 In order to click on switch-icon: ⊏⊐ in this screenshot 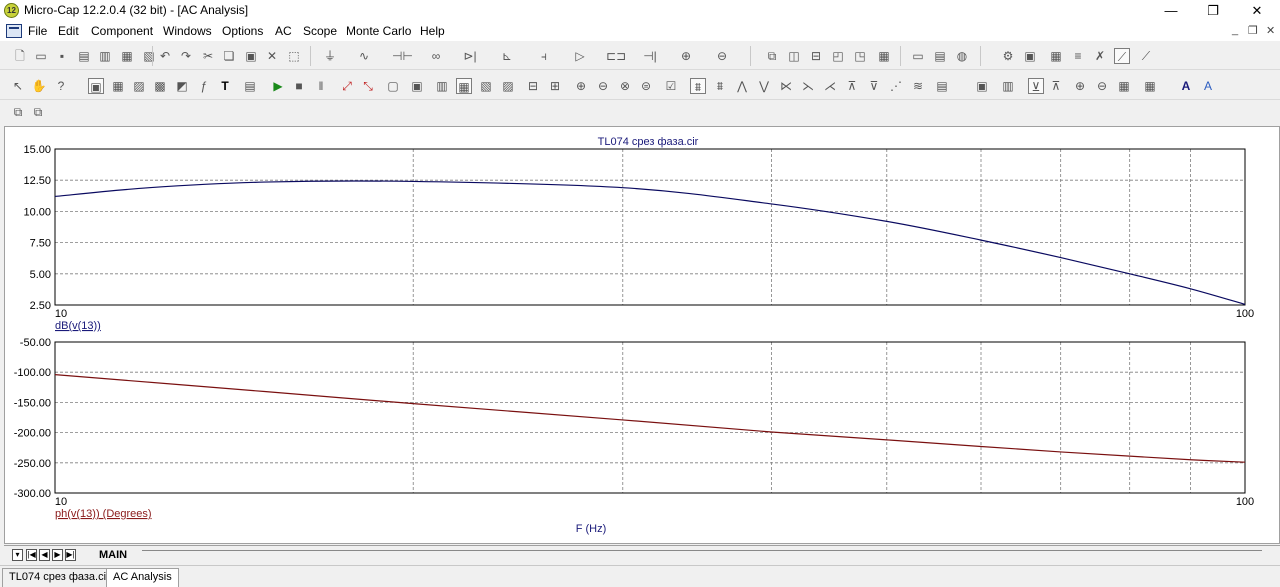, I will do `click(616, 56)`.